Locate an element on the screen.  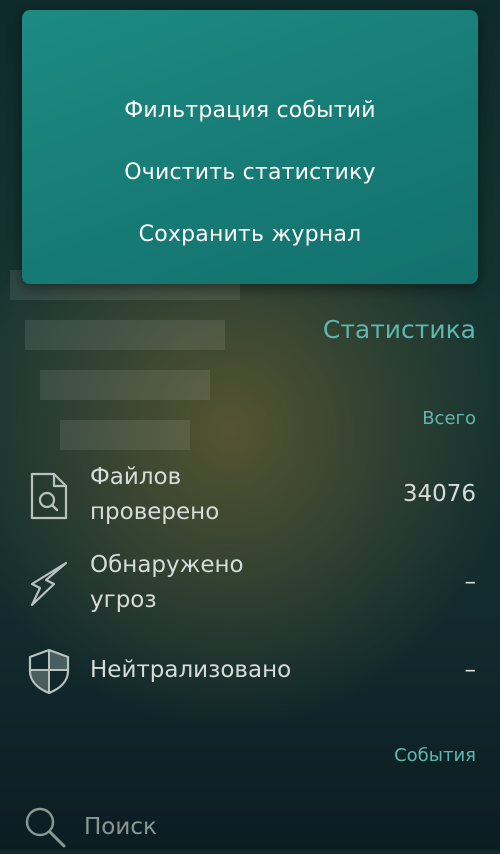
search-icon is located at coordinates (45, 829).